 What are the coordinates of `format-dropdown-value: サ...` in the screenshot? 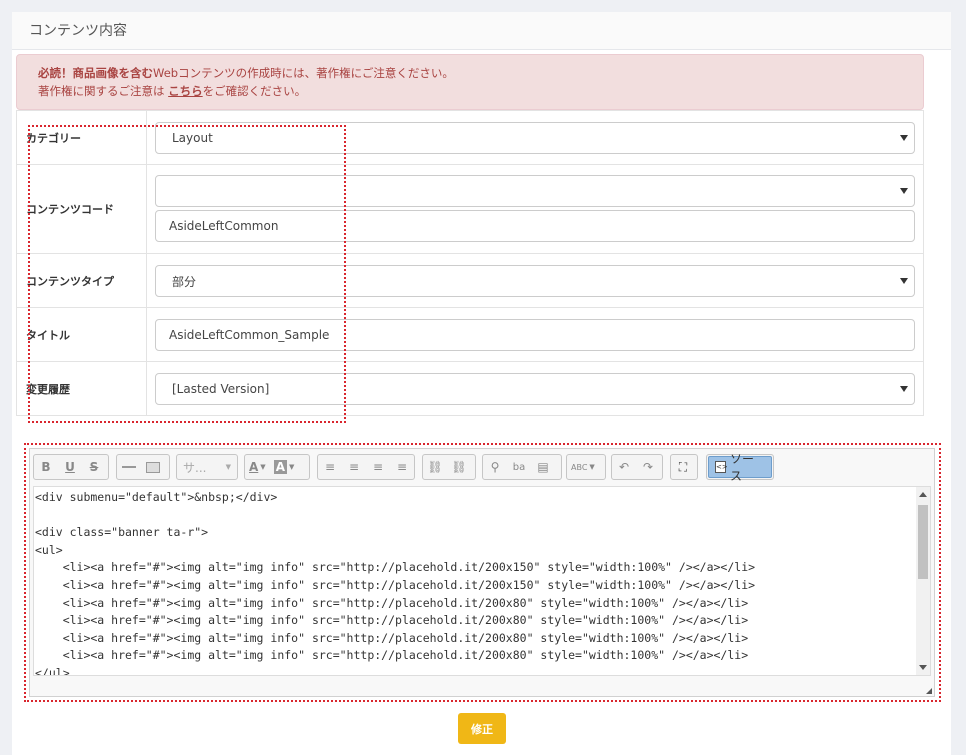 It's located at (195, 467).